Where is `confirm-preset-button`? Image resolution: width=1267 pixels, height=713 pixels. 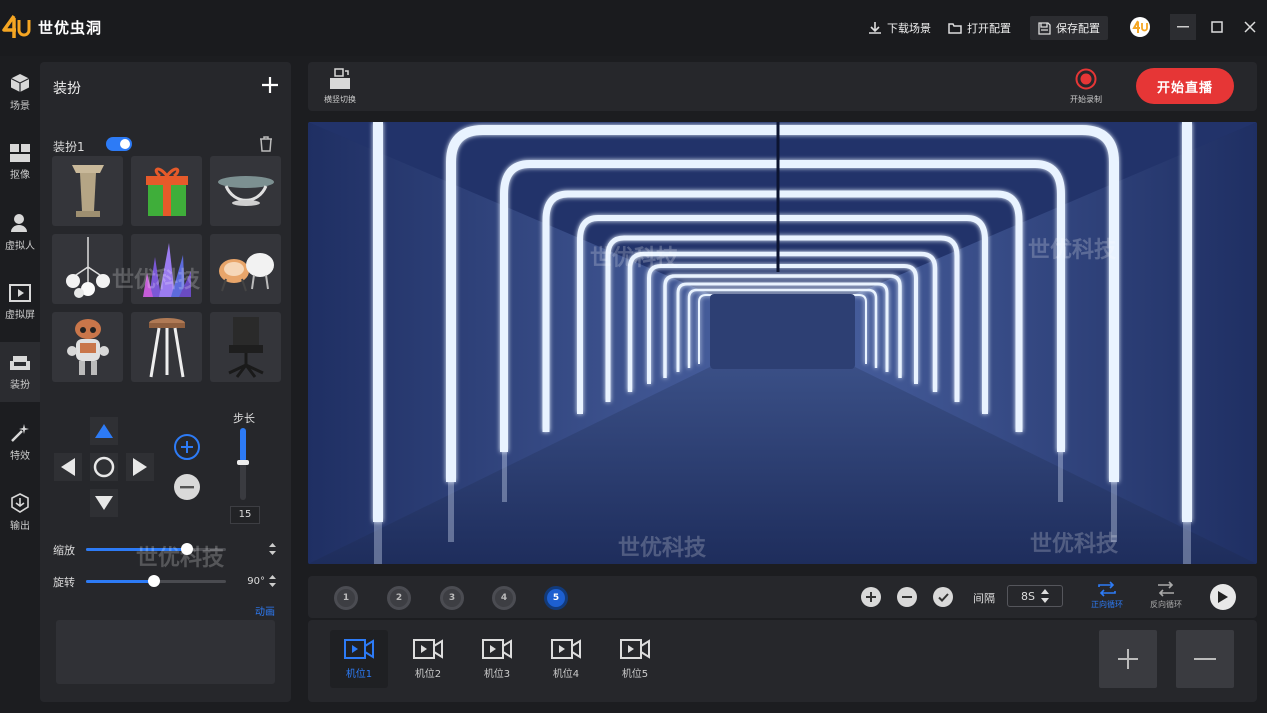 confirm-preset-button is located at coordinates (943, 597).